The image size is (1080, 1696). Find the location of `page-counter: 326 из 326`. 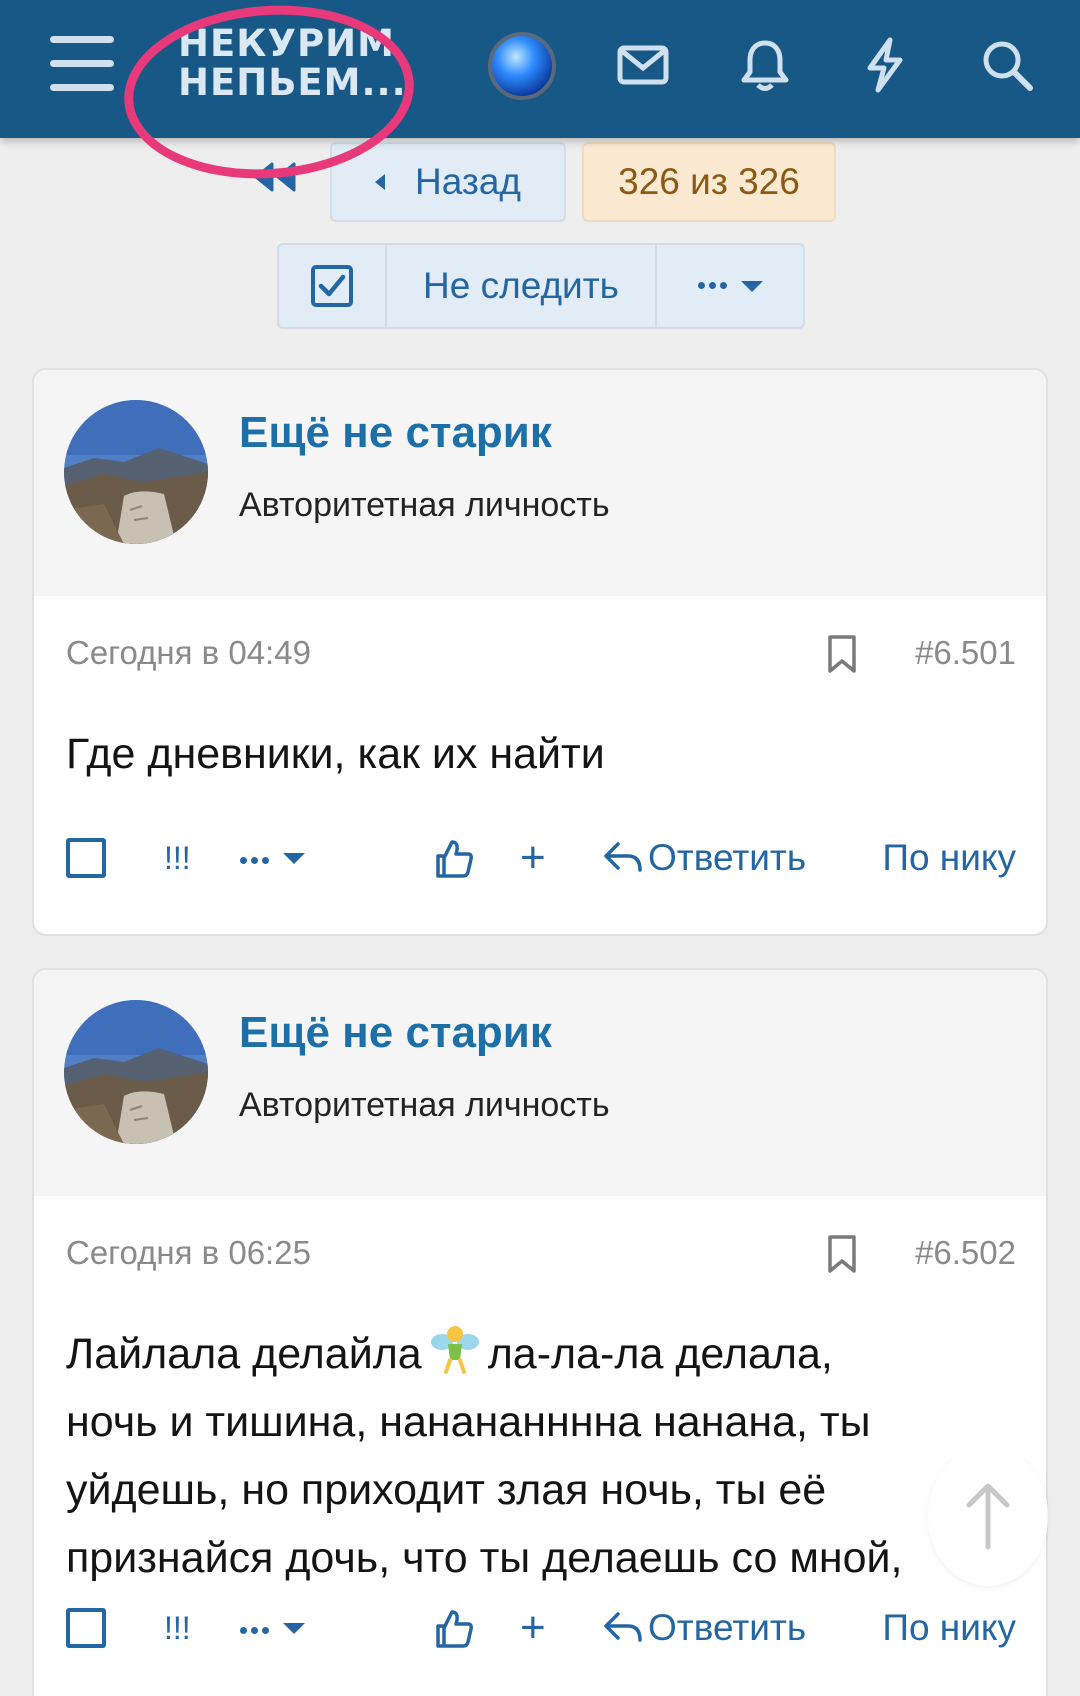

page-counter: 326 из 326 is located at coordinates (709, 182).